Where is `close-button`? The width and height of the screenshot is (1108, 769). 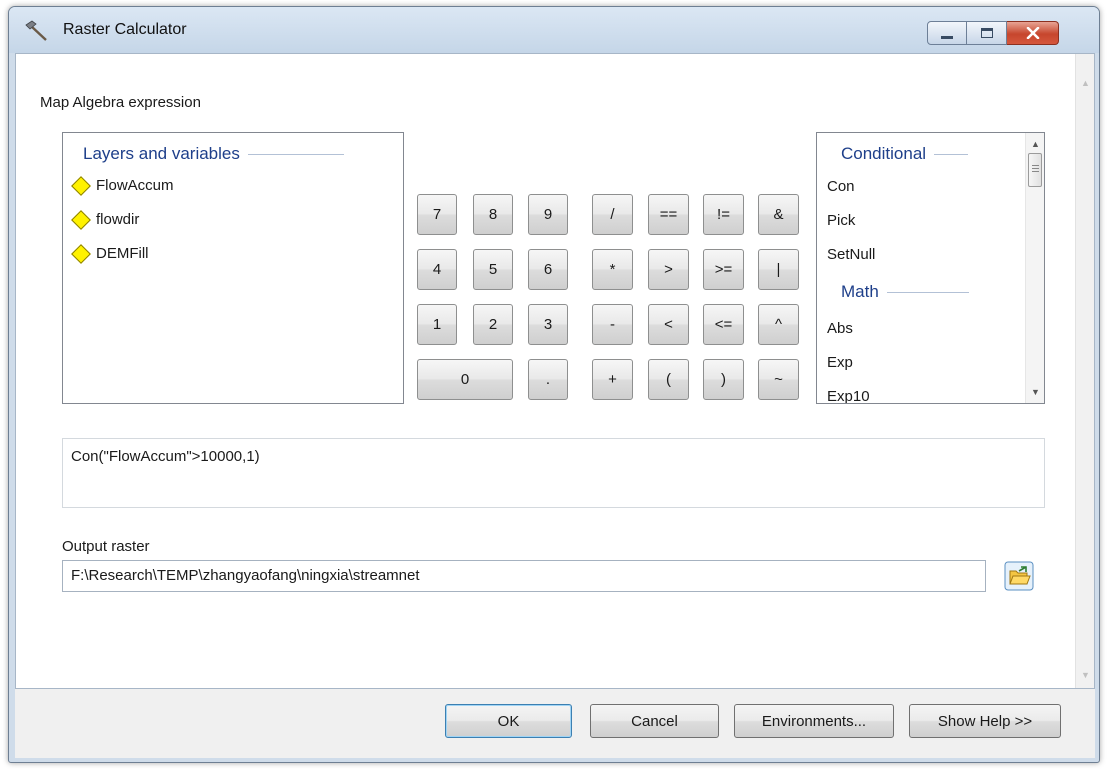 close-button is located at coordinates (1033, 33).